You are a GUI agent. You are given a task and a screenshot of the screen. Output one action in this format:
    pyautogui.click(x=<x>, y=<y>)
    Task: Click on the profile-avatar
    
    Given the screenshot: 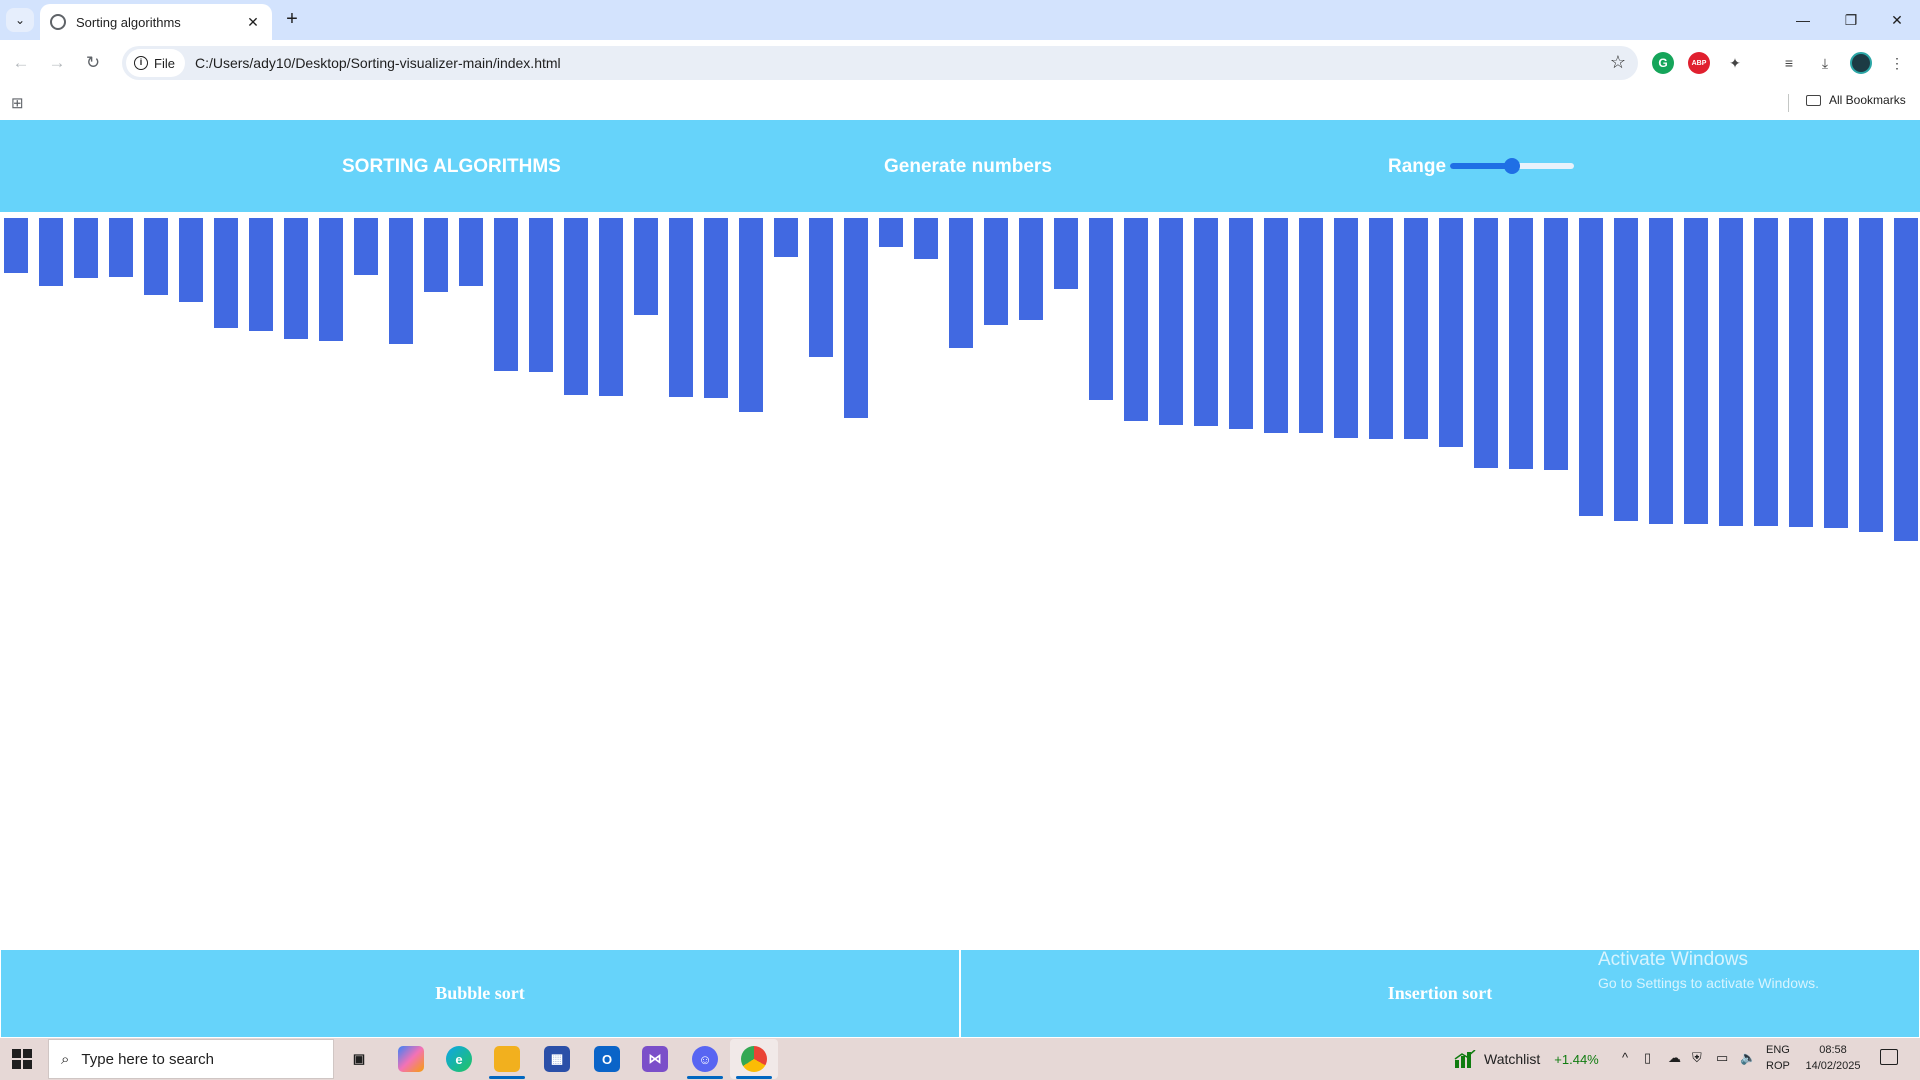 What is the action you would take?
    pyautogui.click(x=1861, y=63)
    